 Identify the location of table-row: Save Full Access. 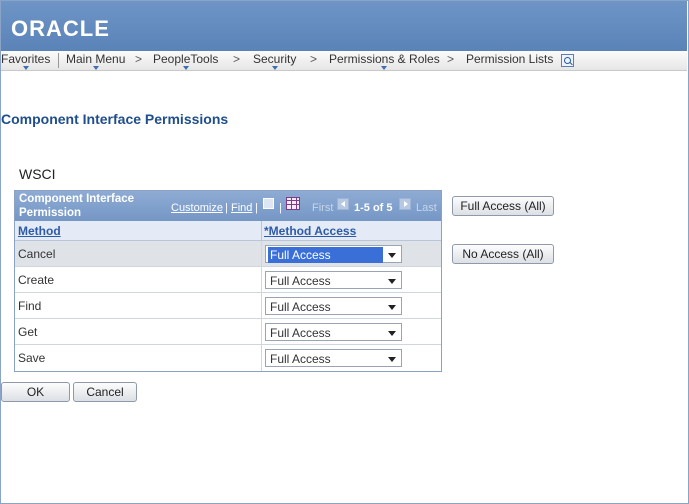
(228, 358).